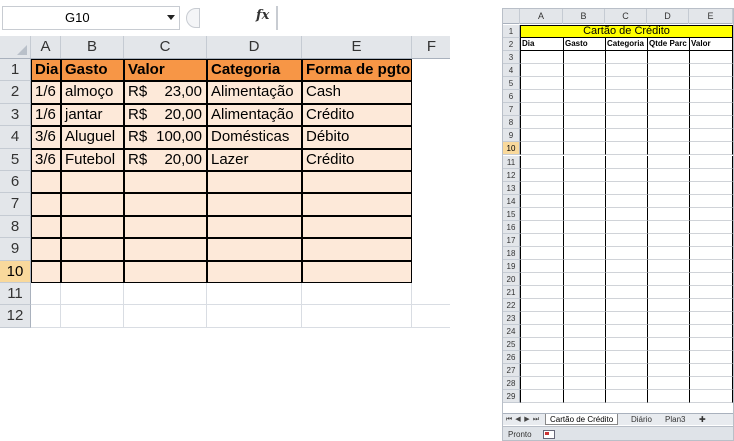  What do you see at coordinates (92, 92) in the screenshot?
I see `gasto-cell: almoço` at bounding box center [92, 92].